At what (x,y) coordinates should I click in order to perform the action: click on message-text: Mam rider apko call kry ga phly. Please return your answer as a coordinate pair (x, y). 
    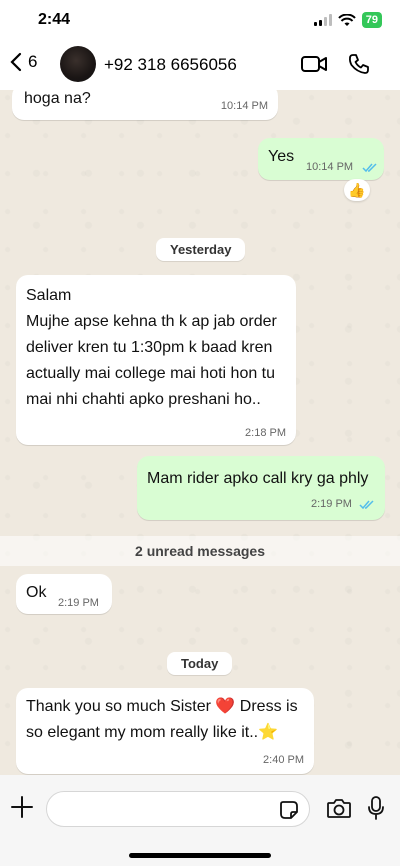
    Looking at the image, I should click on (258, 478).